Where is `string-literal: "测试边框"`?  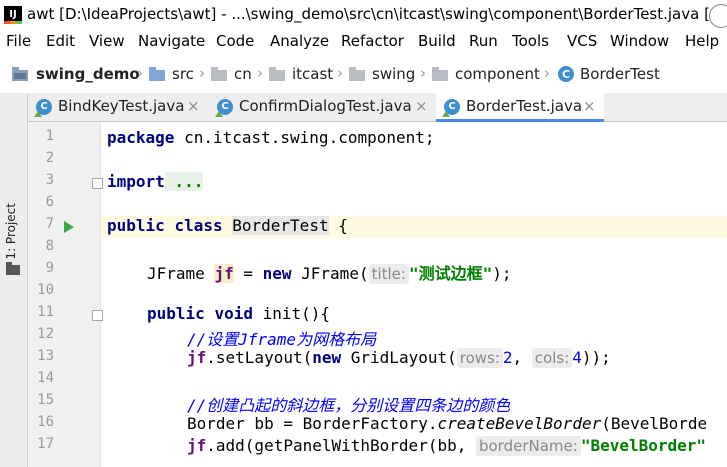 string-literal: "测试边框" is located at coordinates (450, 273).